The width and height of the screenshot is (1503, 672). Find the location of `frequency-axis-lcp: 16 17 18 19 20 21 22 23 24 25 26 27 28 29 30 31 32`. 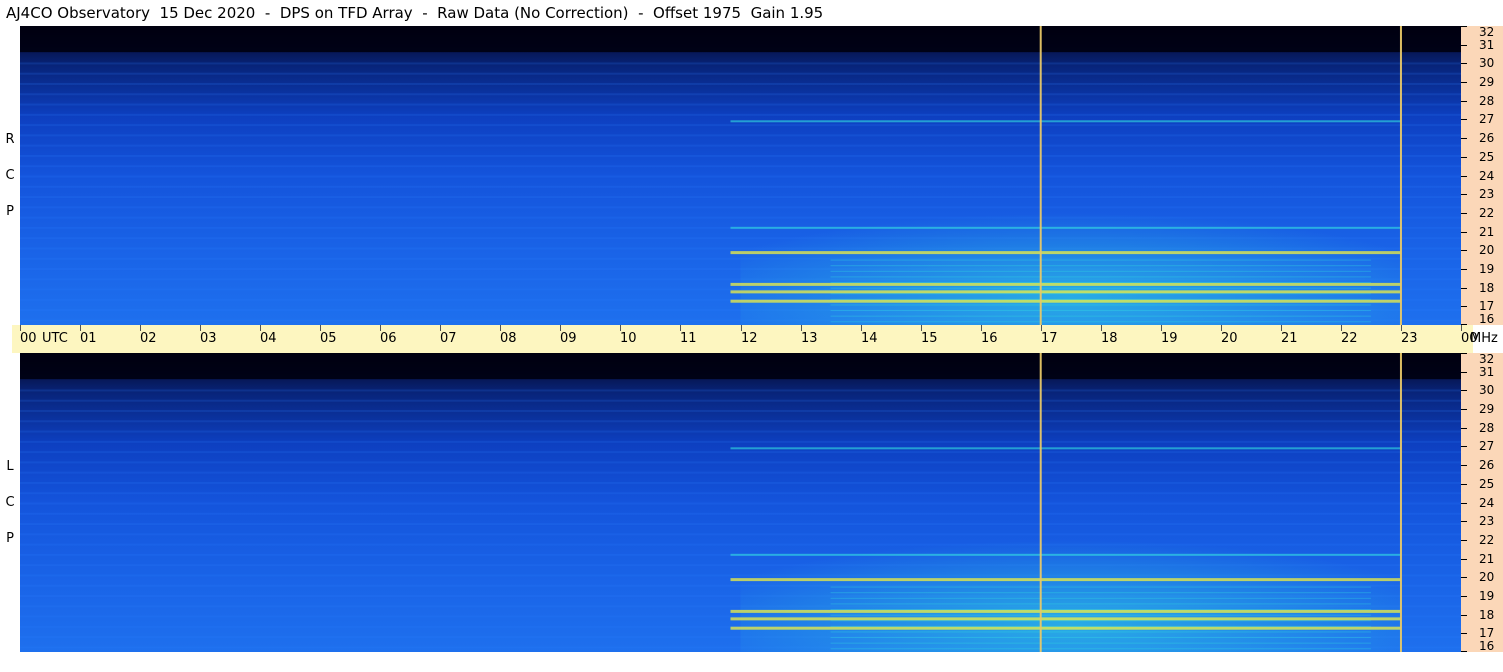

frequency-axis-lcp: 16 17 18 19 20 21 22 23 24 25 26 27 28 29 30 31 32 is located at coordinates (1482, 502).